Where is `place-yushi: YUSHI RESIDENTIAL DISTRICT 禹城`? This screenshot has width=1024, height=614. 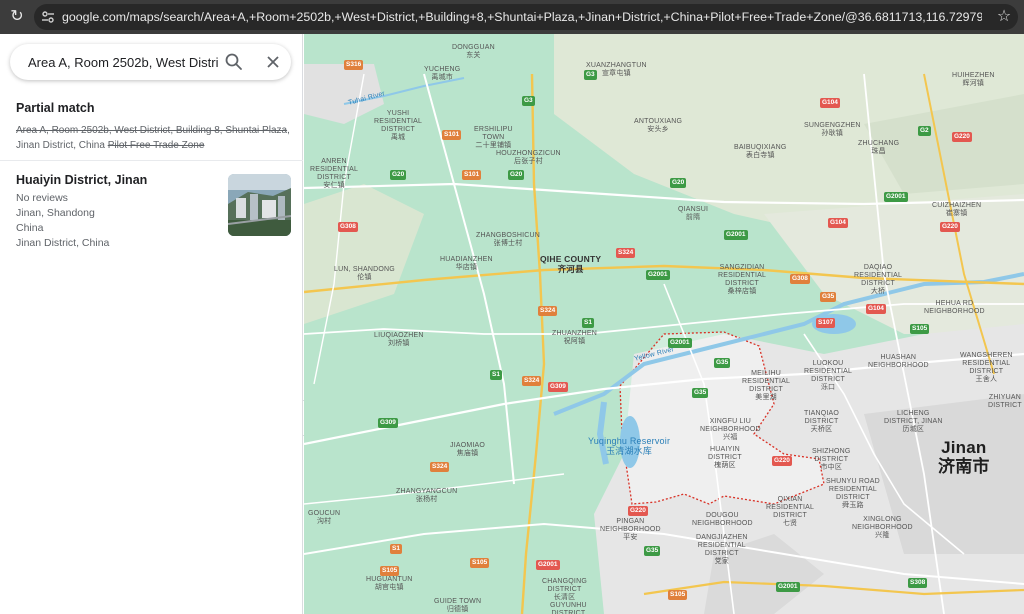
place-yushi: YUSHI RESIDENTIAL DISTRICT 禹城 is located at coordinates (398, 126).